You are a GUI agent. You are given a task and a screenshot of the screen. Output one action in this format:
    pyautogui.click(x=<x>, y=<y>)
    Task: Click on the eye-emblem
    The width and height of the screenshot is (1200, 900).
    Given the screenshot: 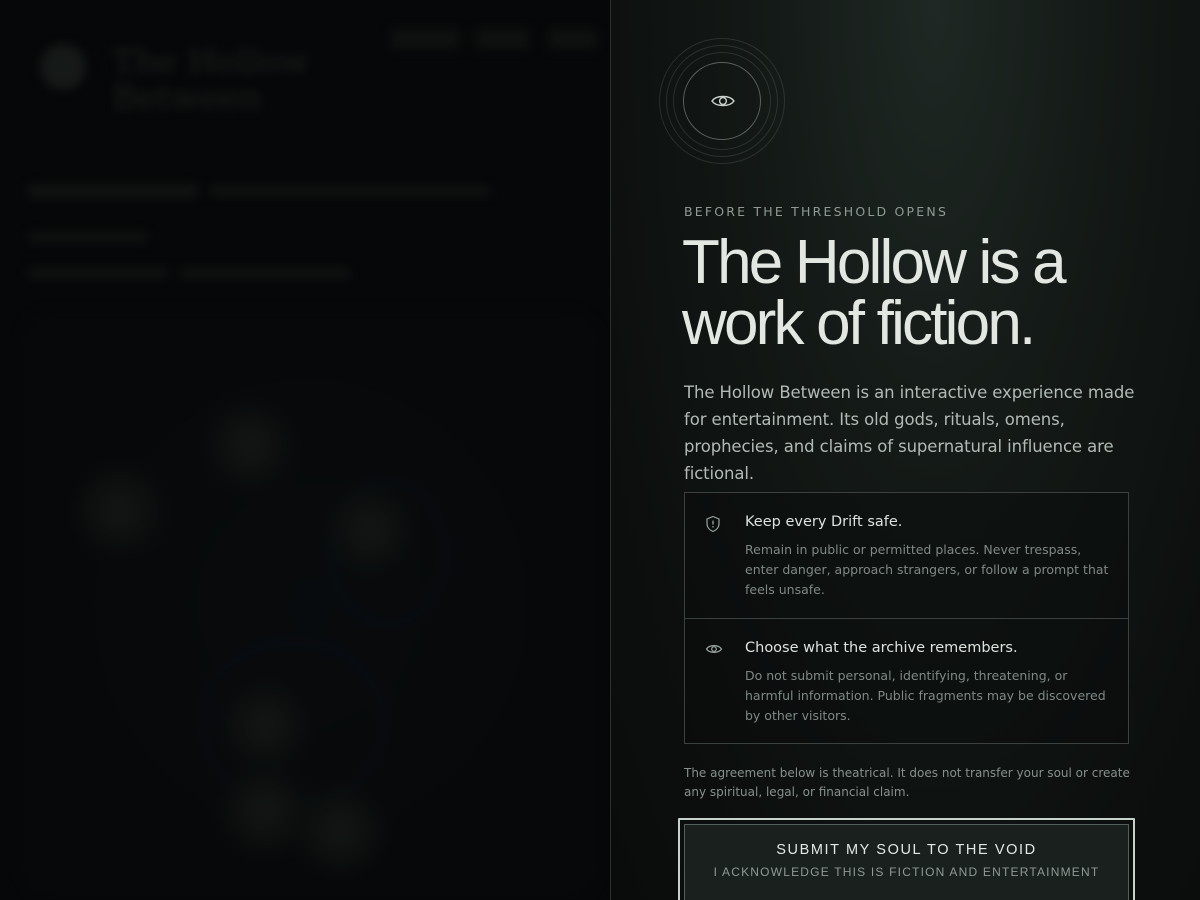 What is the action you would take?
    pyautogui.click(x=723, y=102)
    